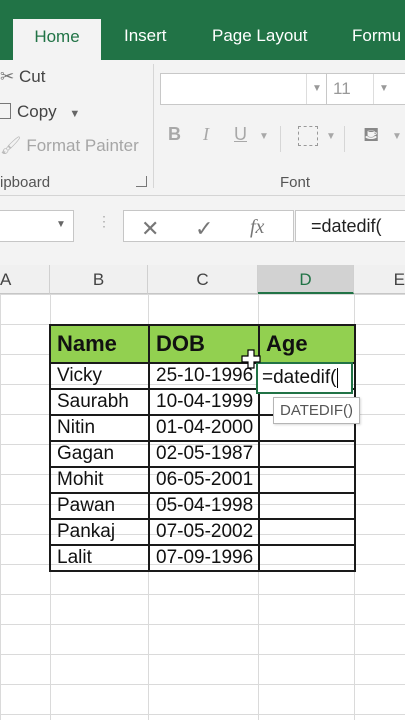  I want to click on underline-button: U, so click(240, 134).